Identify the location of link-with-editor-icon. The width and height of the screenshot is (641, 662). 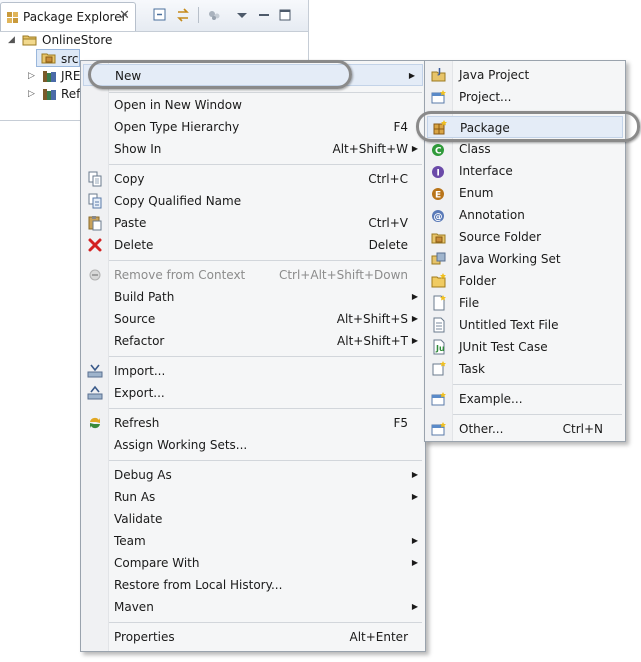
(183, 15).